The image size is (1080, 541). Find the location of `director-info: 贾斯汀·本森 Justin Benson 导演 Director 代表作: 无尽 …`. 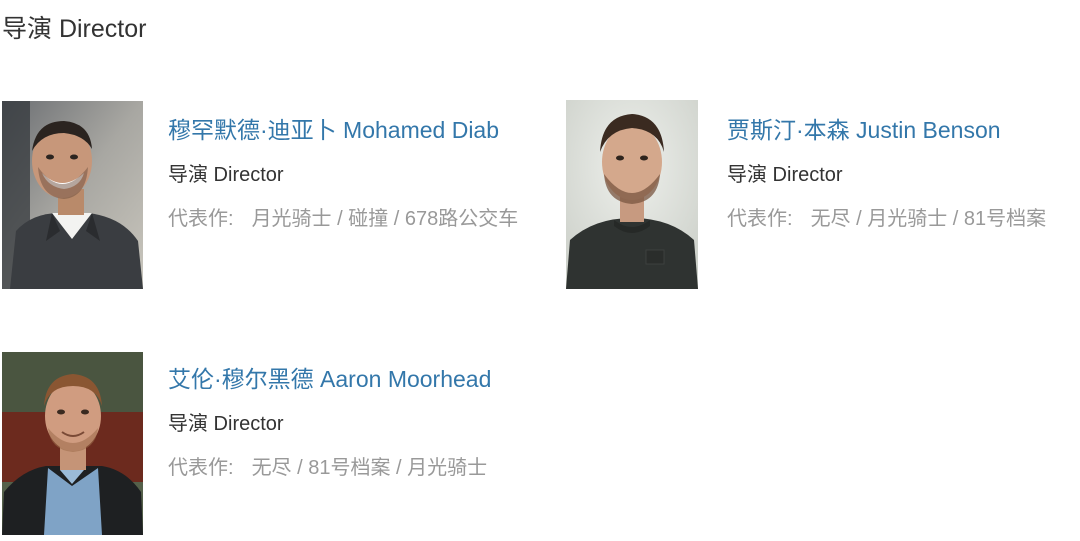

director-info: 贾斯汀·本森 Justin Benson 导演 Director 代表作: 无尽 … is located at coordinates (886, 173).